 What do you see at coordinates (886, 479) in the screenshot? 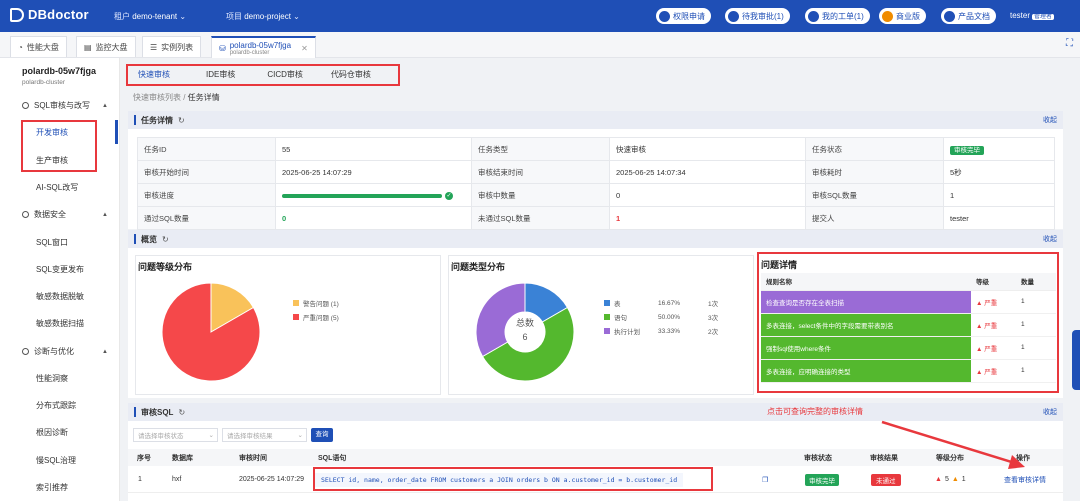
I see `result-badge: 未通过` at bounding box center [886, 479].